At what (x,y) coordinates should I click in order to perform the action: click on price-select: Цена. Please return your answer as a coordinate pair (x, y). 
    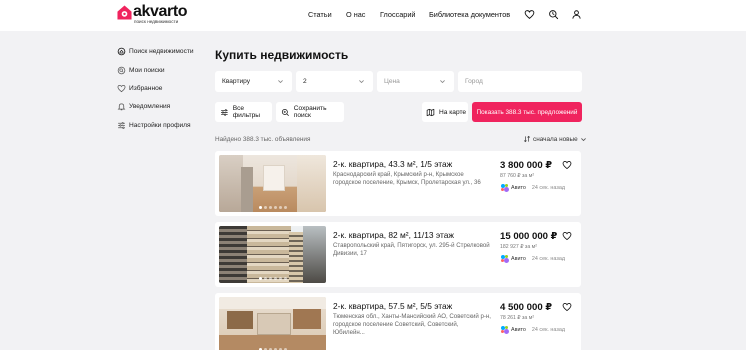
    Looking at the image, I should click on (415, 81).